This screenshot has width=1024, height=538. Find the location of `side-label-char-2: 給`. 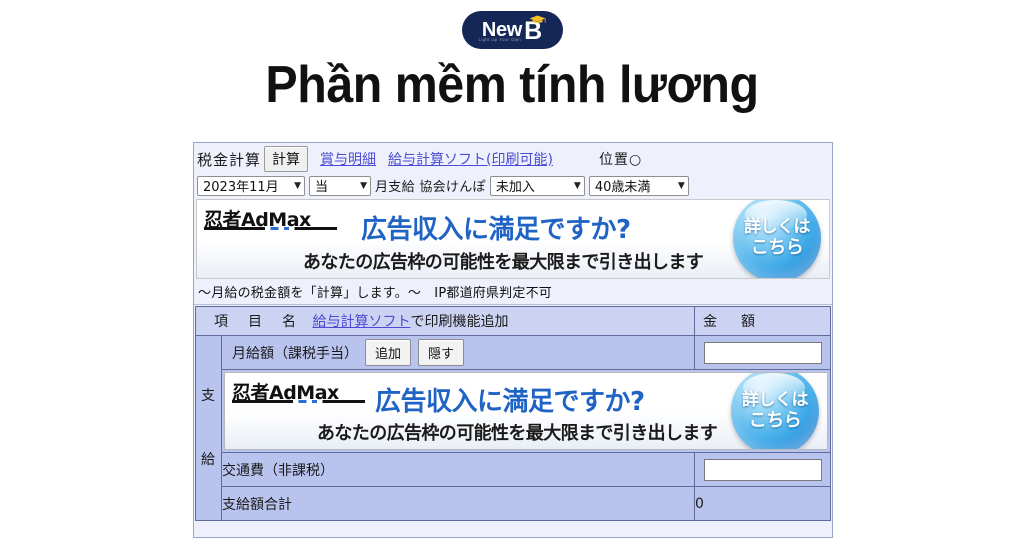

side-label-char-2: 給 is located at coordinates (208, 460).